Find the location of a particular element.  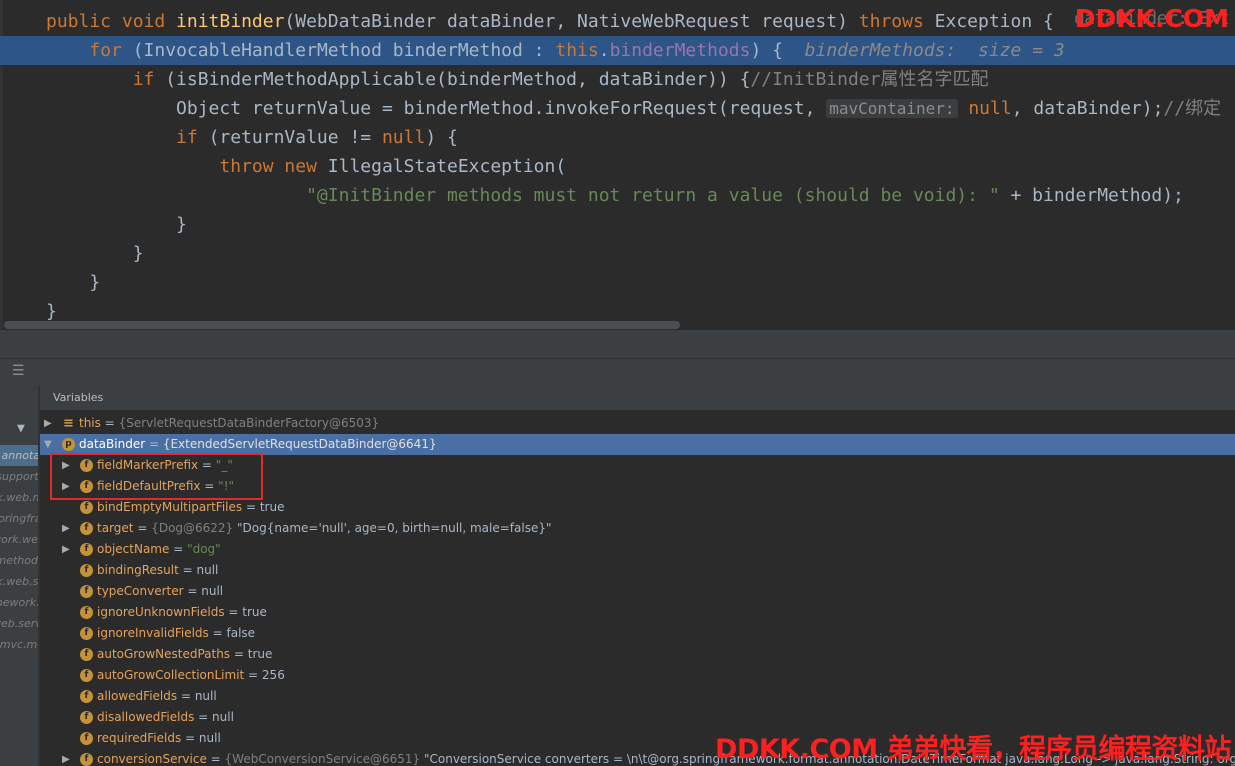

stack-frame-item: rk.web.se is located at coordinates (20, 581).